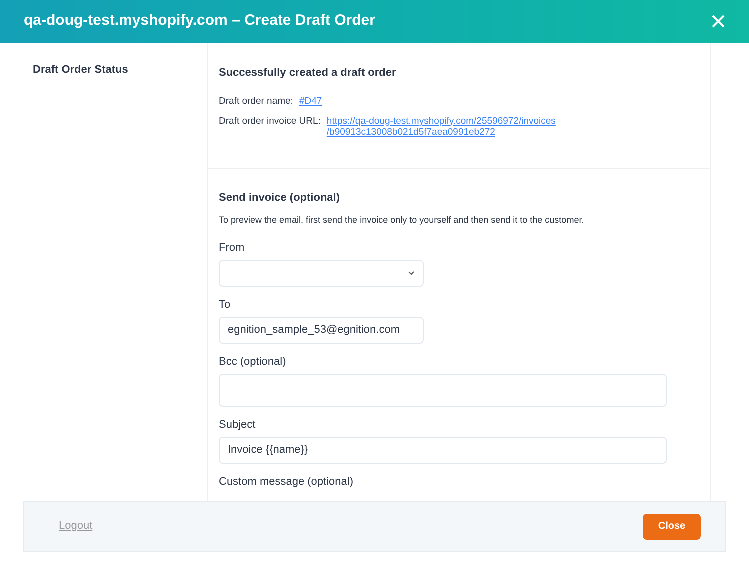  What do you see at coordinates (718, 21) in the screenshot?
I see `close-icon` at bounding box center [718, 21].